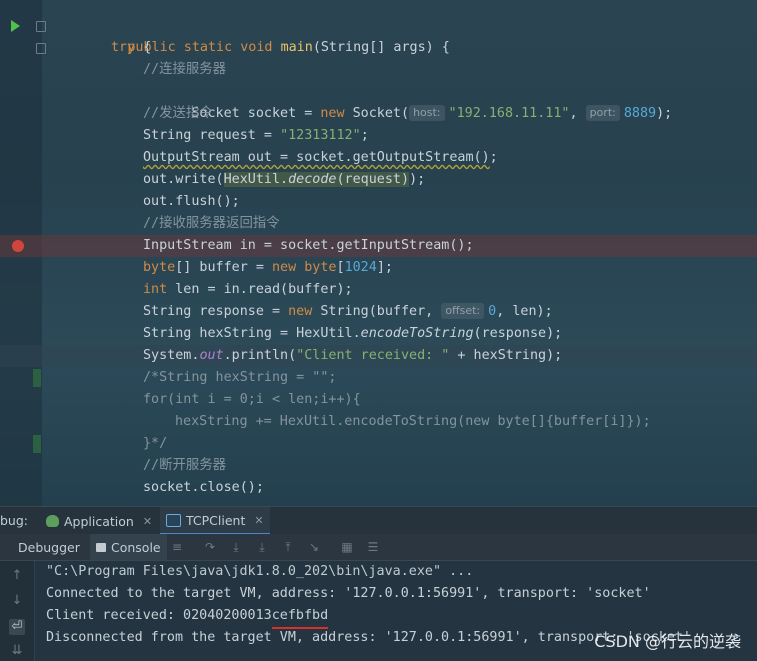 The height and width of the screenshot is (661, 757). Describe the element at coordinates (417, 179) in the screenshot. I see `code-text: );` at that location.